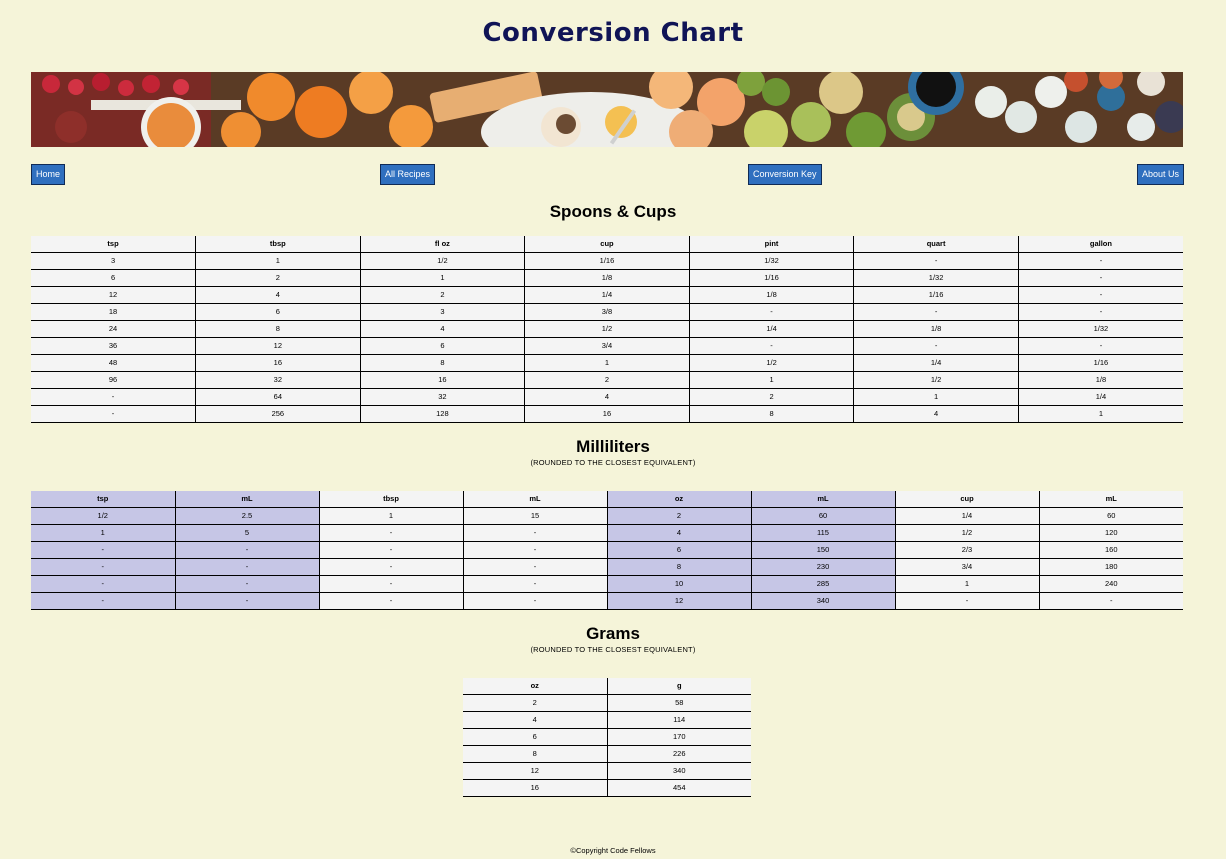 This screenshot has width=1226, height=859. What do you see at coordinates (114, 380) in the screenshot?
I see `table-cell: 96` at bounding box center [114, 380].